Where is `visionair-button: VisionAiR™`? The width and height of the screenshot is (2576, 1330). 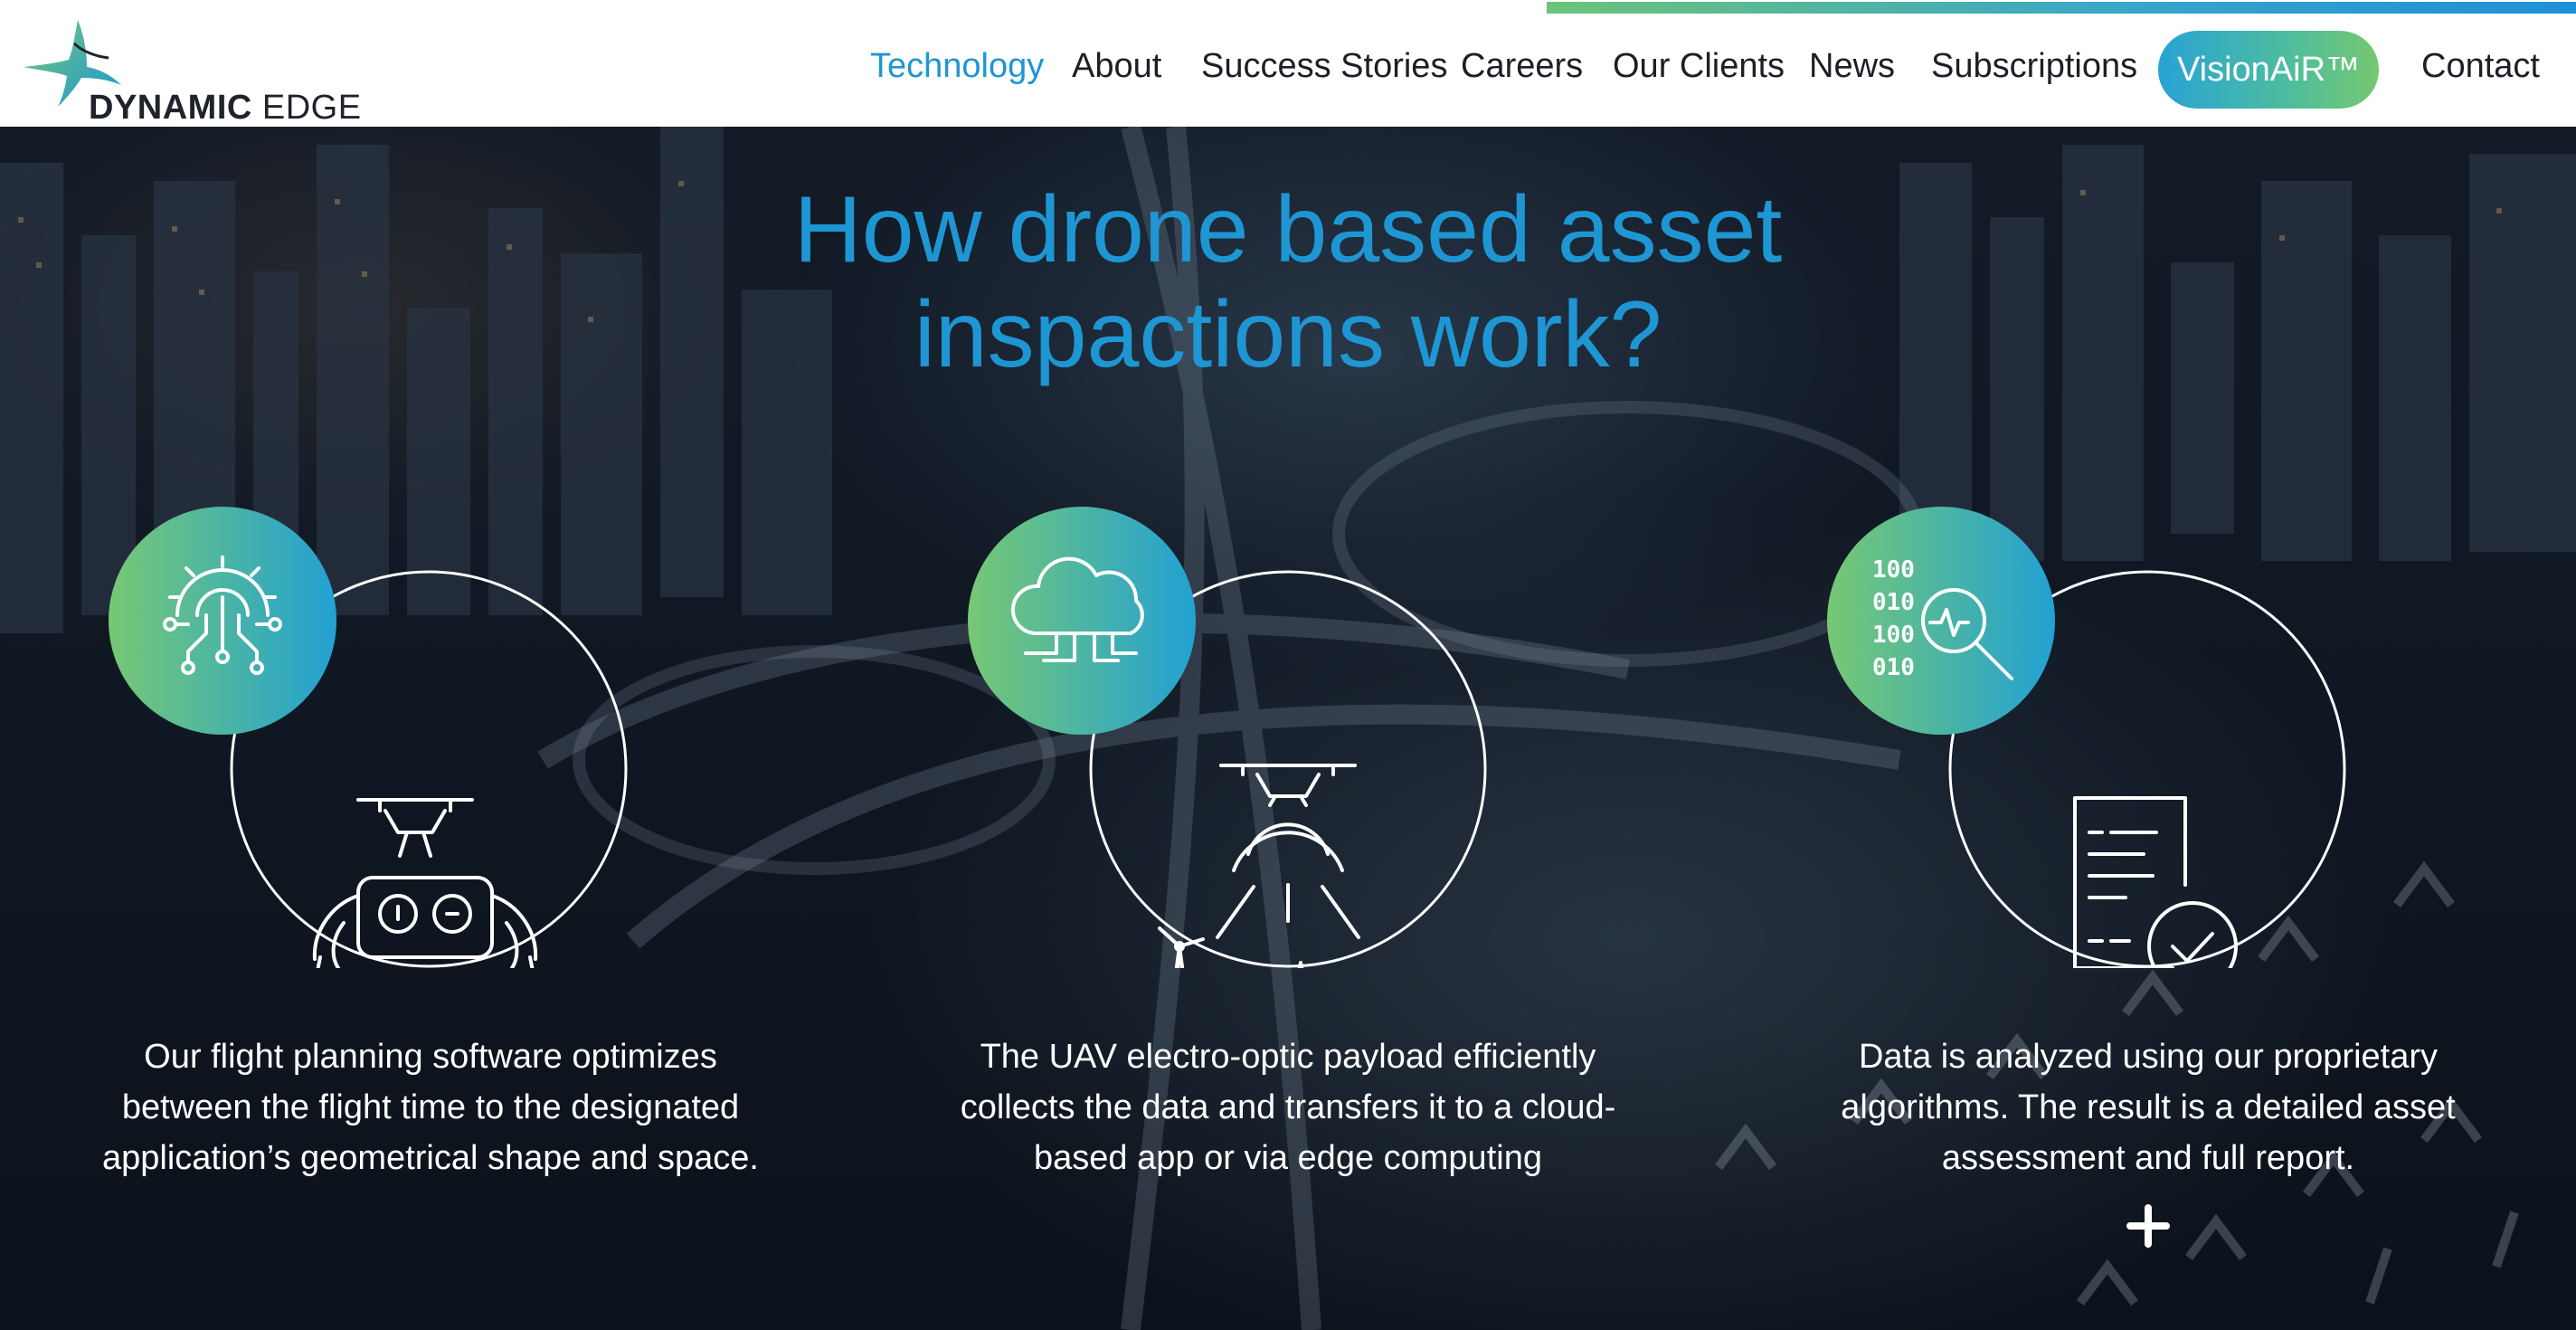
visionair-button: VisionAiR™ is located at coordinates (2268, 70).